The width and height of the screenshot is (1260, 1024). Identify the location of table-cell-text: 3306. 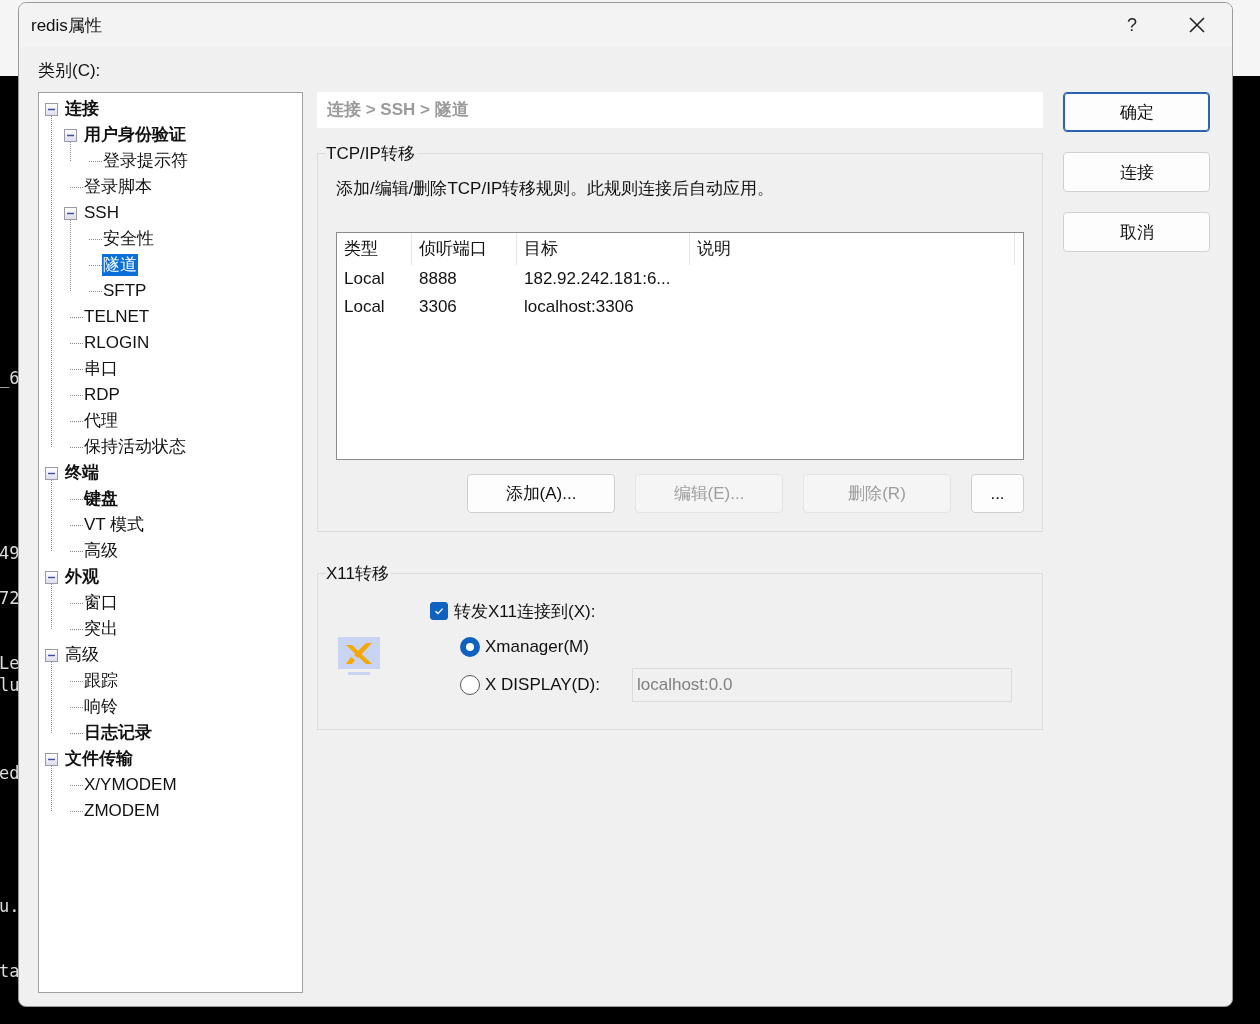
(438, 307).